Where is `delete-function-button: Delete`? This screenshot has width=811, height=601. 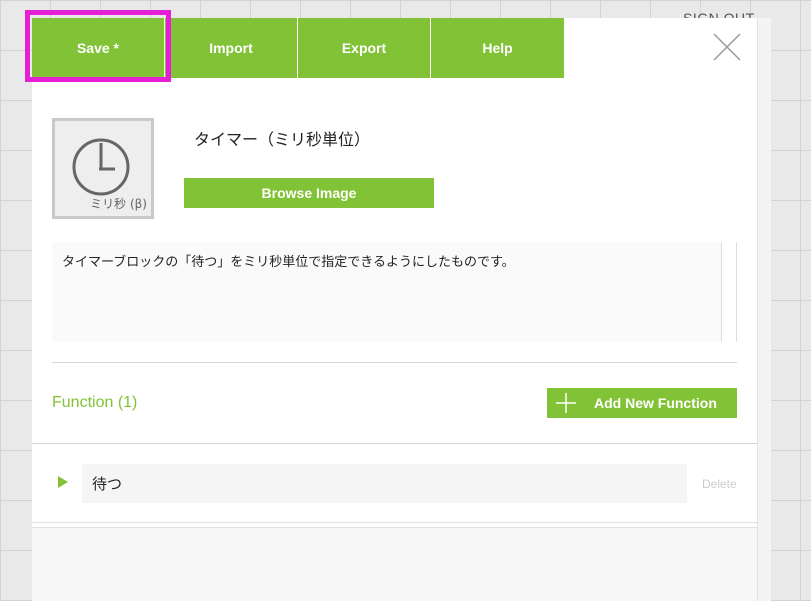
delete-function-button: Delete is located at coordinates (719, 484).